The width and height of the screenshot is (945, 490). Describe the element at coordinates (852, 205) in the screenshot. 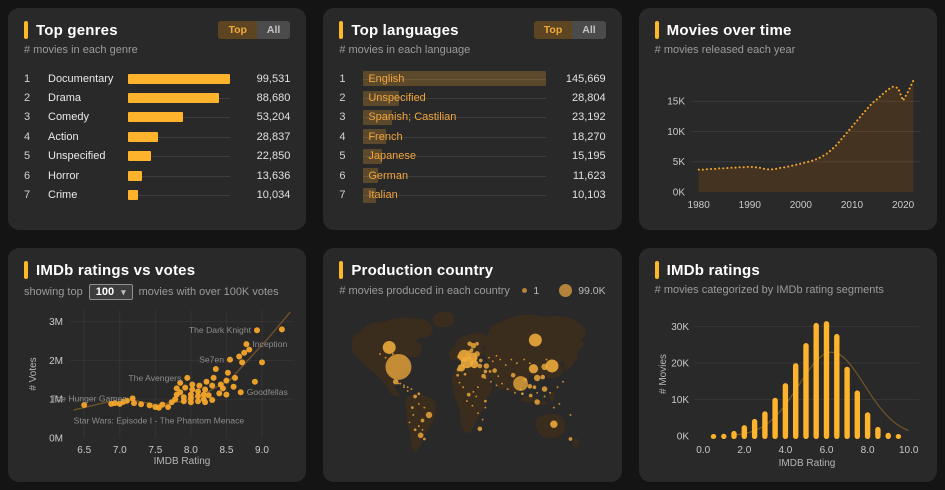

I see `tick-label: 2010` at that location.